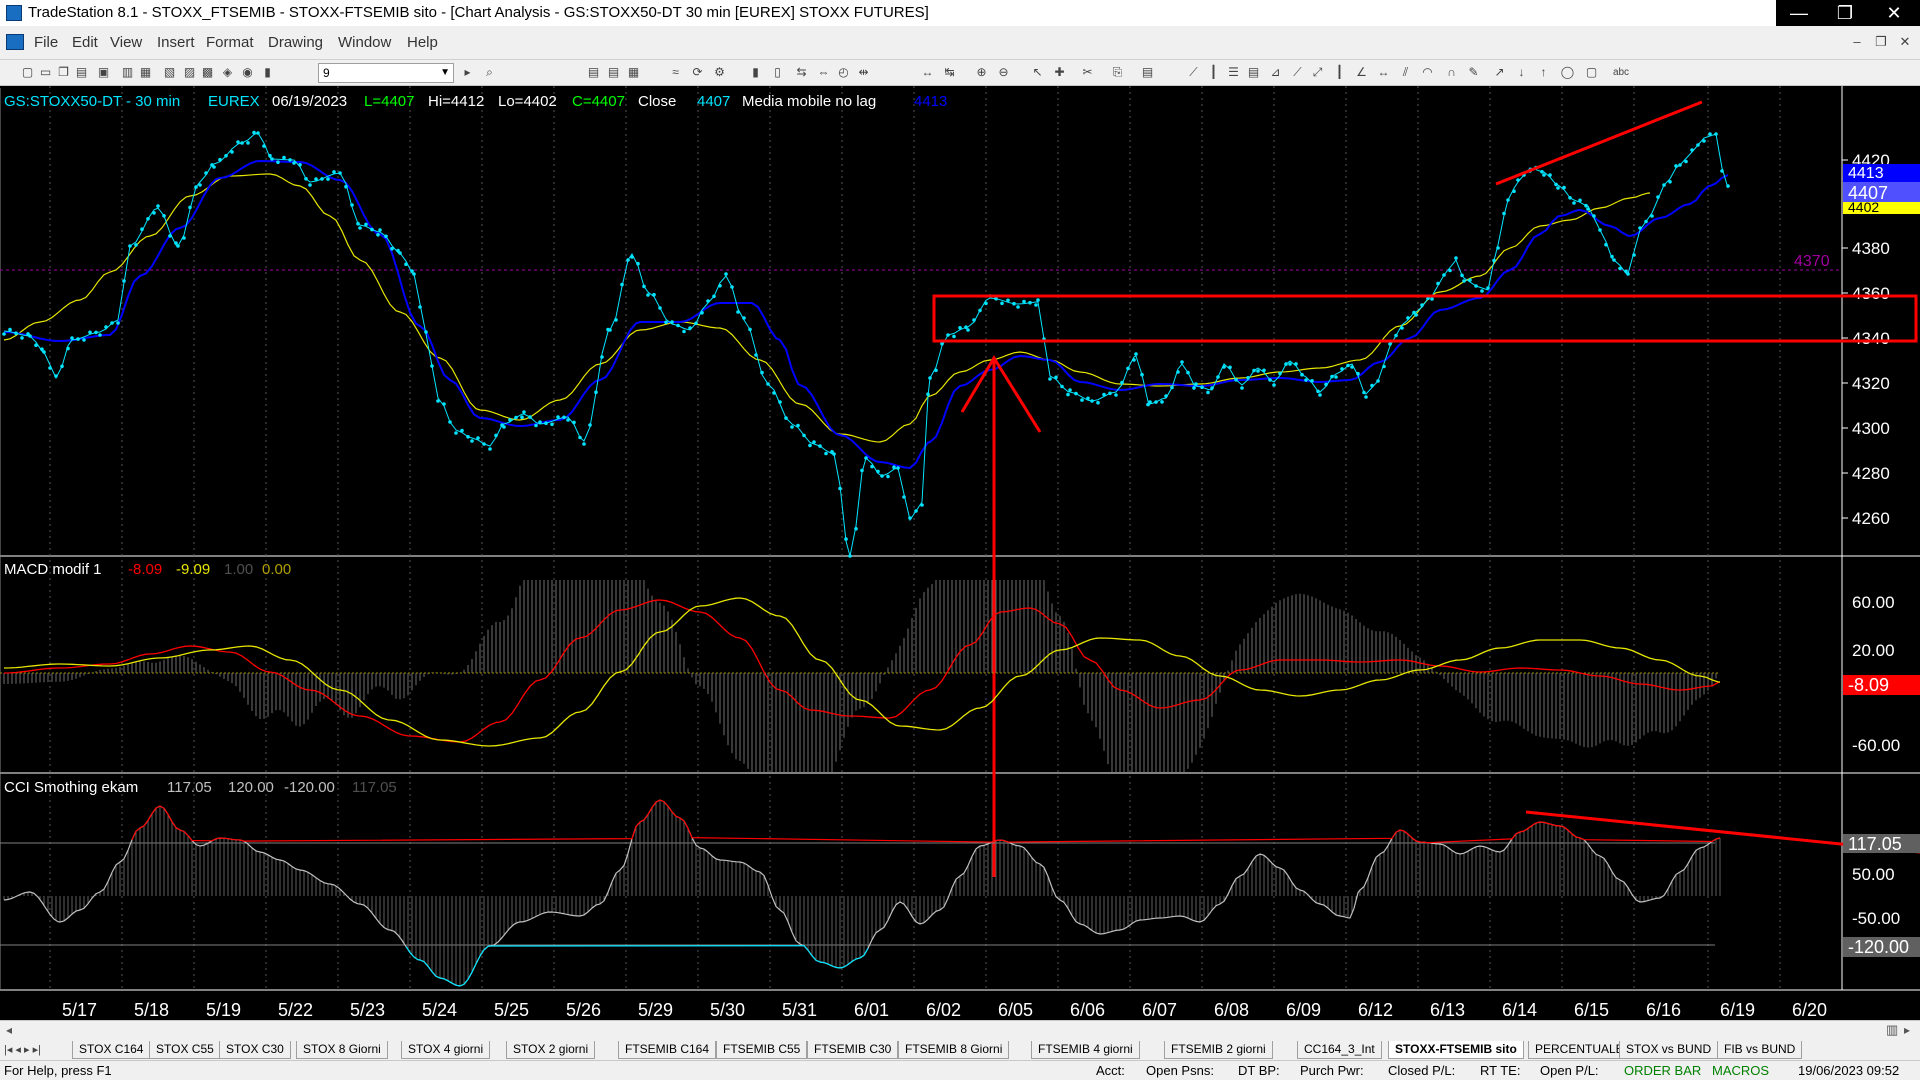 The height and width of the screenshot is (1080, 1920). Describe the element at coordinates (467, 72) in the screenshot. I see `play-icon: ▸` at that location.